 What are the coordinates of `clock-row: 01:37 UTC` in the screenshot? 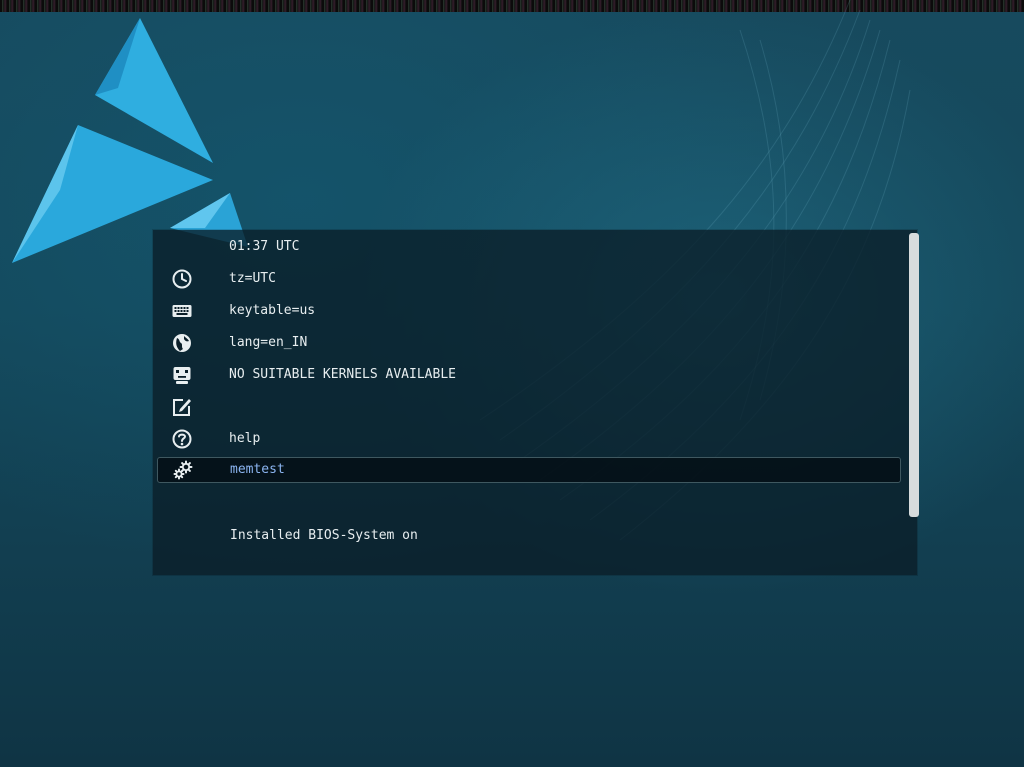 It's located at (528, 247).